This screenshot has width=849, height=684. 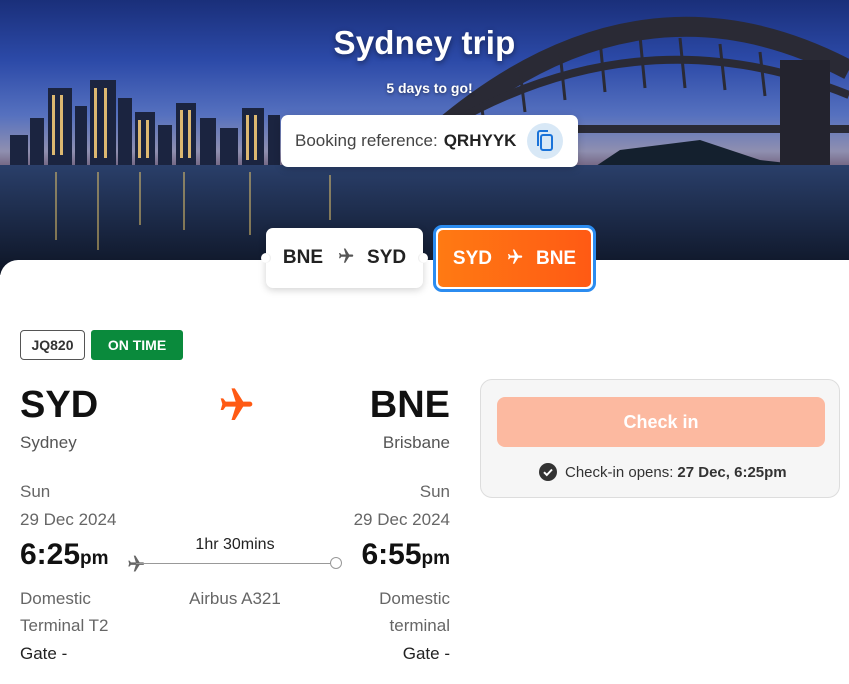 I want to click on tab-outbound-from: BNE, so click(x=303, y=257).